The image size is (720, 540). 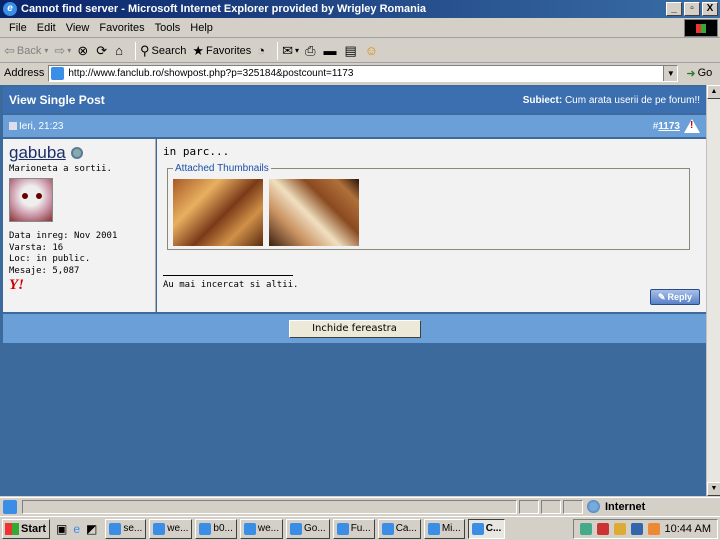 I want to click on menu-file: File, so click(x=18, y=28).